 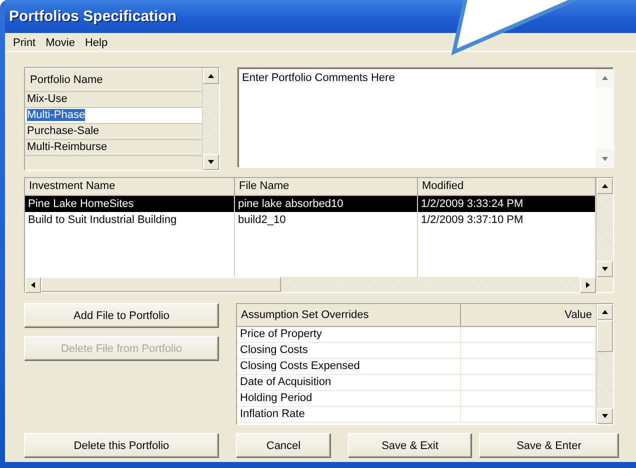 I want to click on menu-item: Help, so click(x=96, y=42).